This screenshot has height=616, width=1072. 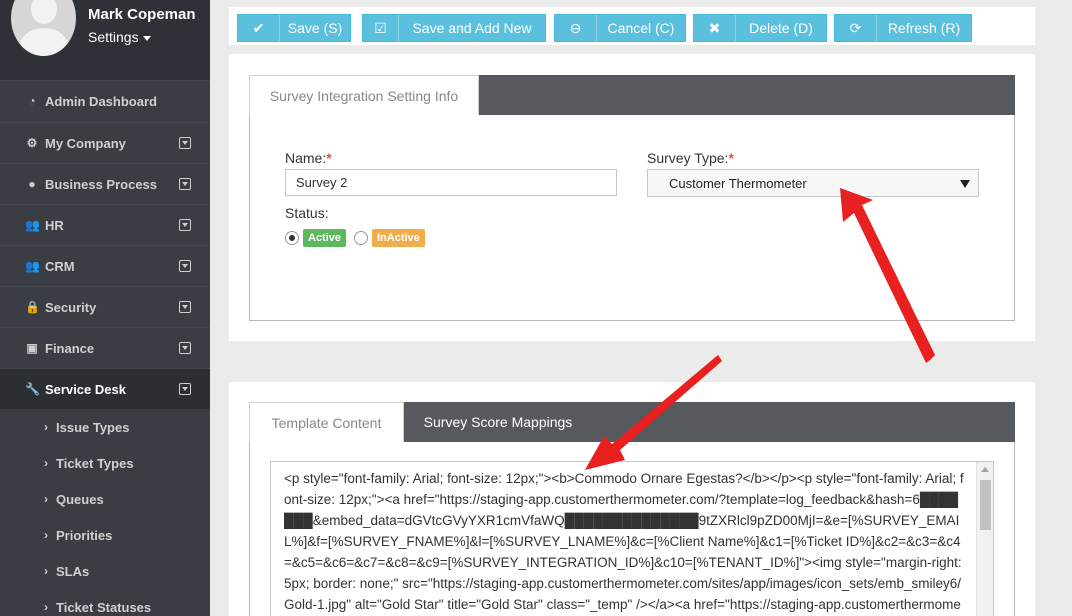 What do you see at coordinates (105, 347) in the screenshot?
I see `sidebar-item-finance: ▣ Finance` at bounding box center [105, 347].